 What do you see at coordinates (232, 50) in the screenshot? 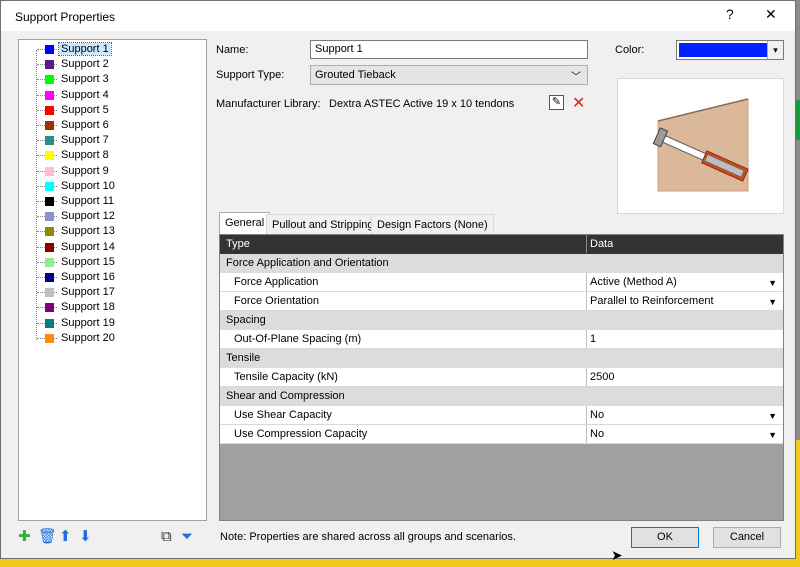
I see `name-label: Name:` at bounding box center [232, 50].